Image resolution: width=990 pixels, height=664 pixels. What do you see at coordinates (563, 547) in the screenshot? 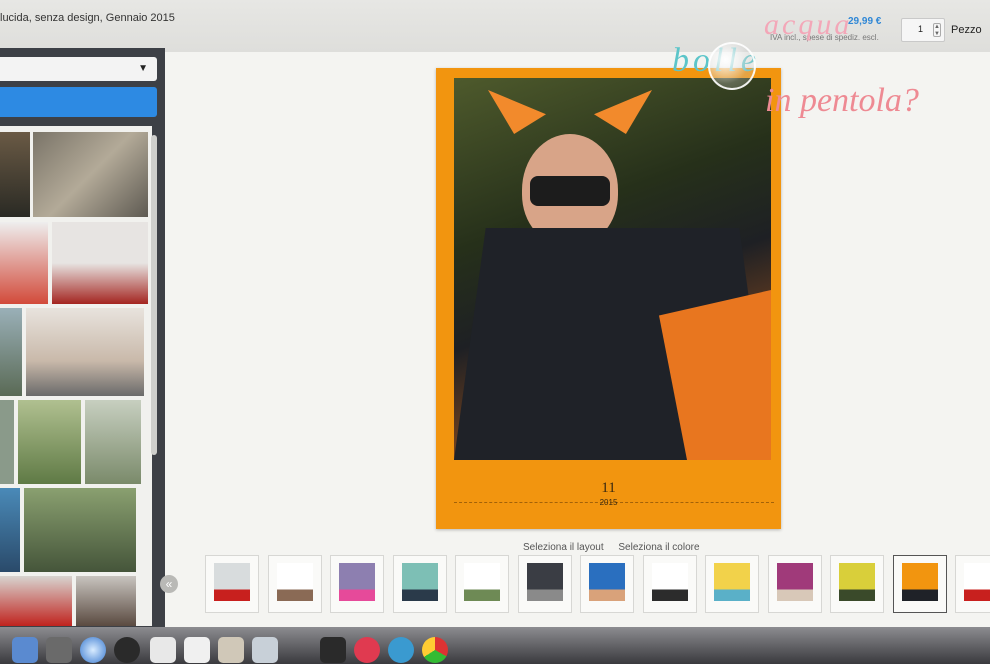
I see `select-layout-link: Seleziona il layout` at bounding box center [563, 547].